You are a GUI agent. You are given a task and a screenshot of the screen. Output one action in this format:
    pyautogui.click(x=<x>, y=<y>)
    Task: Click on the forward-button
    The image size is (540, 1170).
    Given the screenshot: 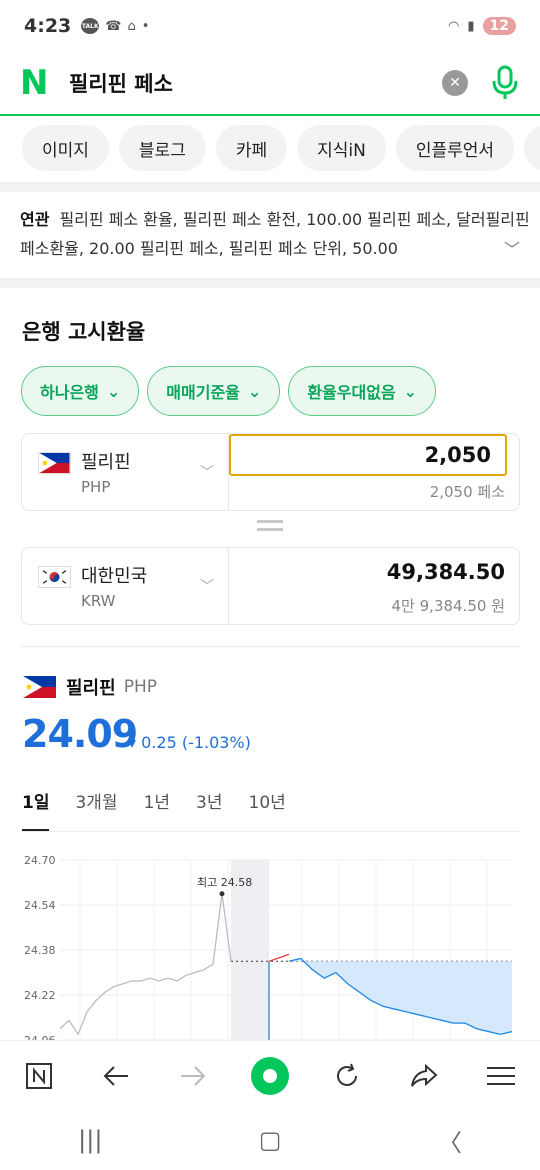 What is the action you would take?
    pyautogui.click(x=193, y=1076)
    